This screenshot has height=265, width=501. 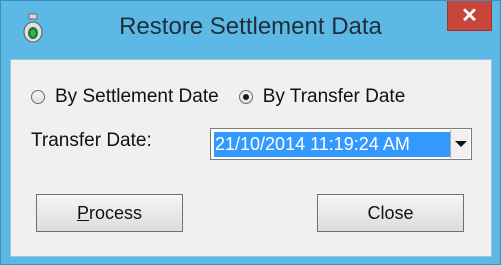 I want to click on transfer-date-picker: 21/10/2014 11:19:24 AM, so click(x=341, y=144).